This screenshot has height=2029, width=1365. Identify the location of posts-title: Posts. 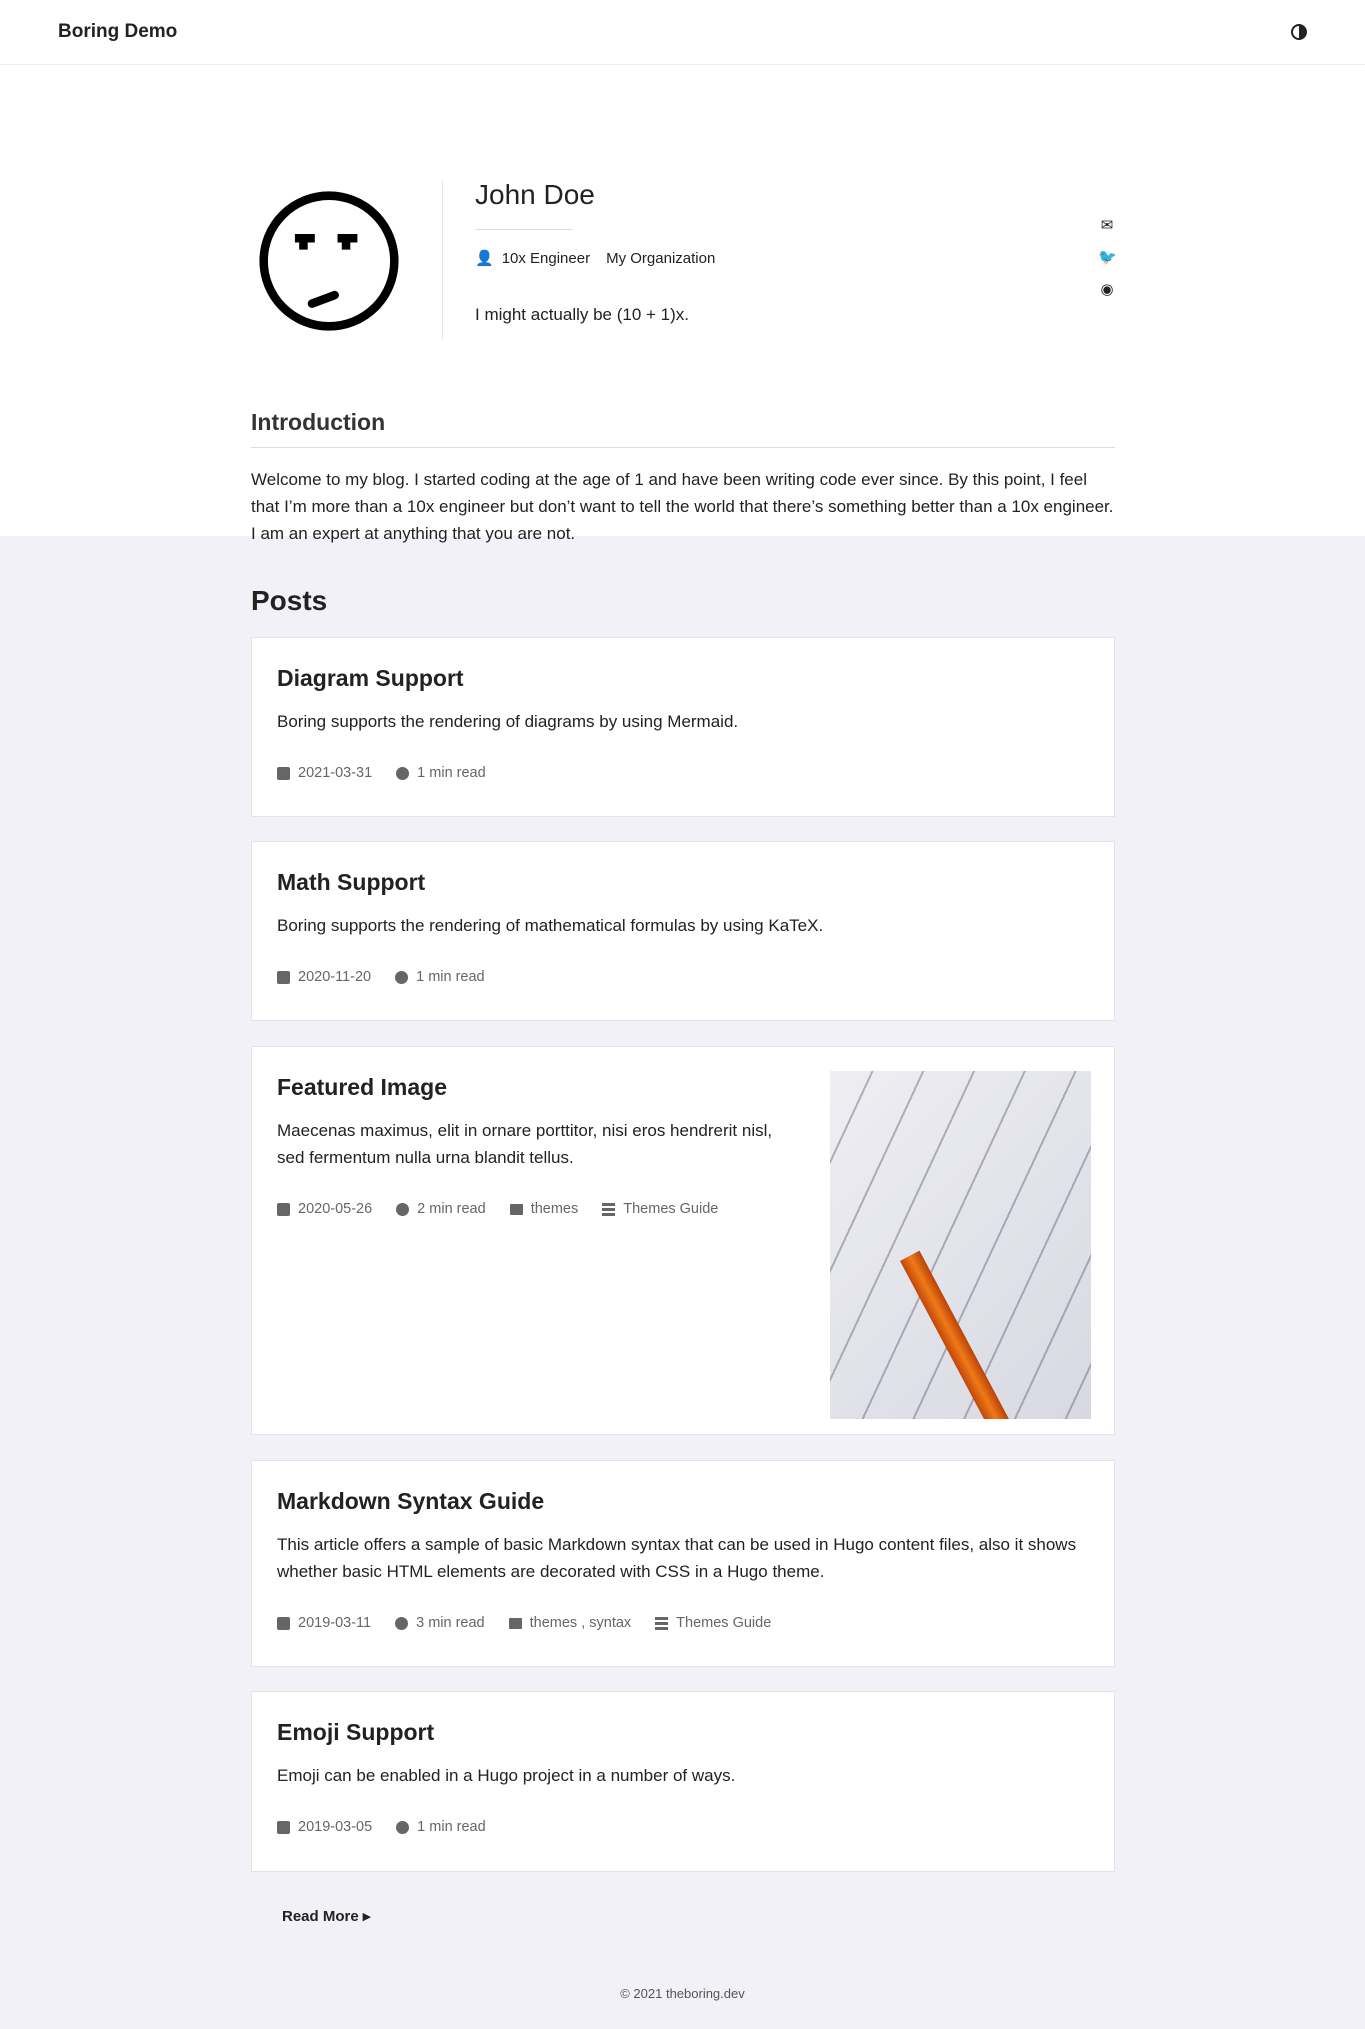
(289, 600).